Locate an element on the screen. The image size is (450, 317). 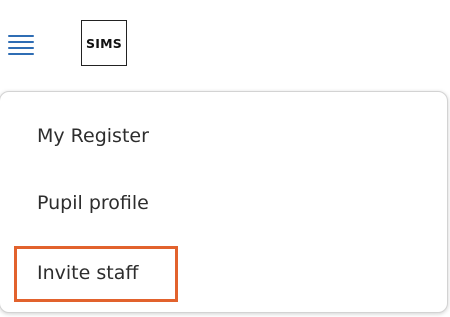
menu-item-pupil-profile: Pupil profile is located at coordinates (93, 203).